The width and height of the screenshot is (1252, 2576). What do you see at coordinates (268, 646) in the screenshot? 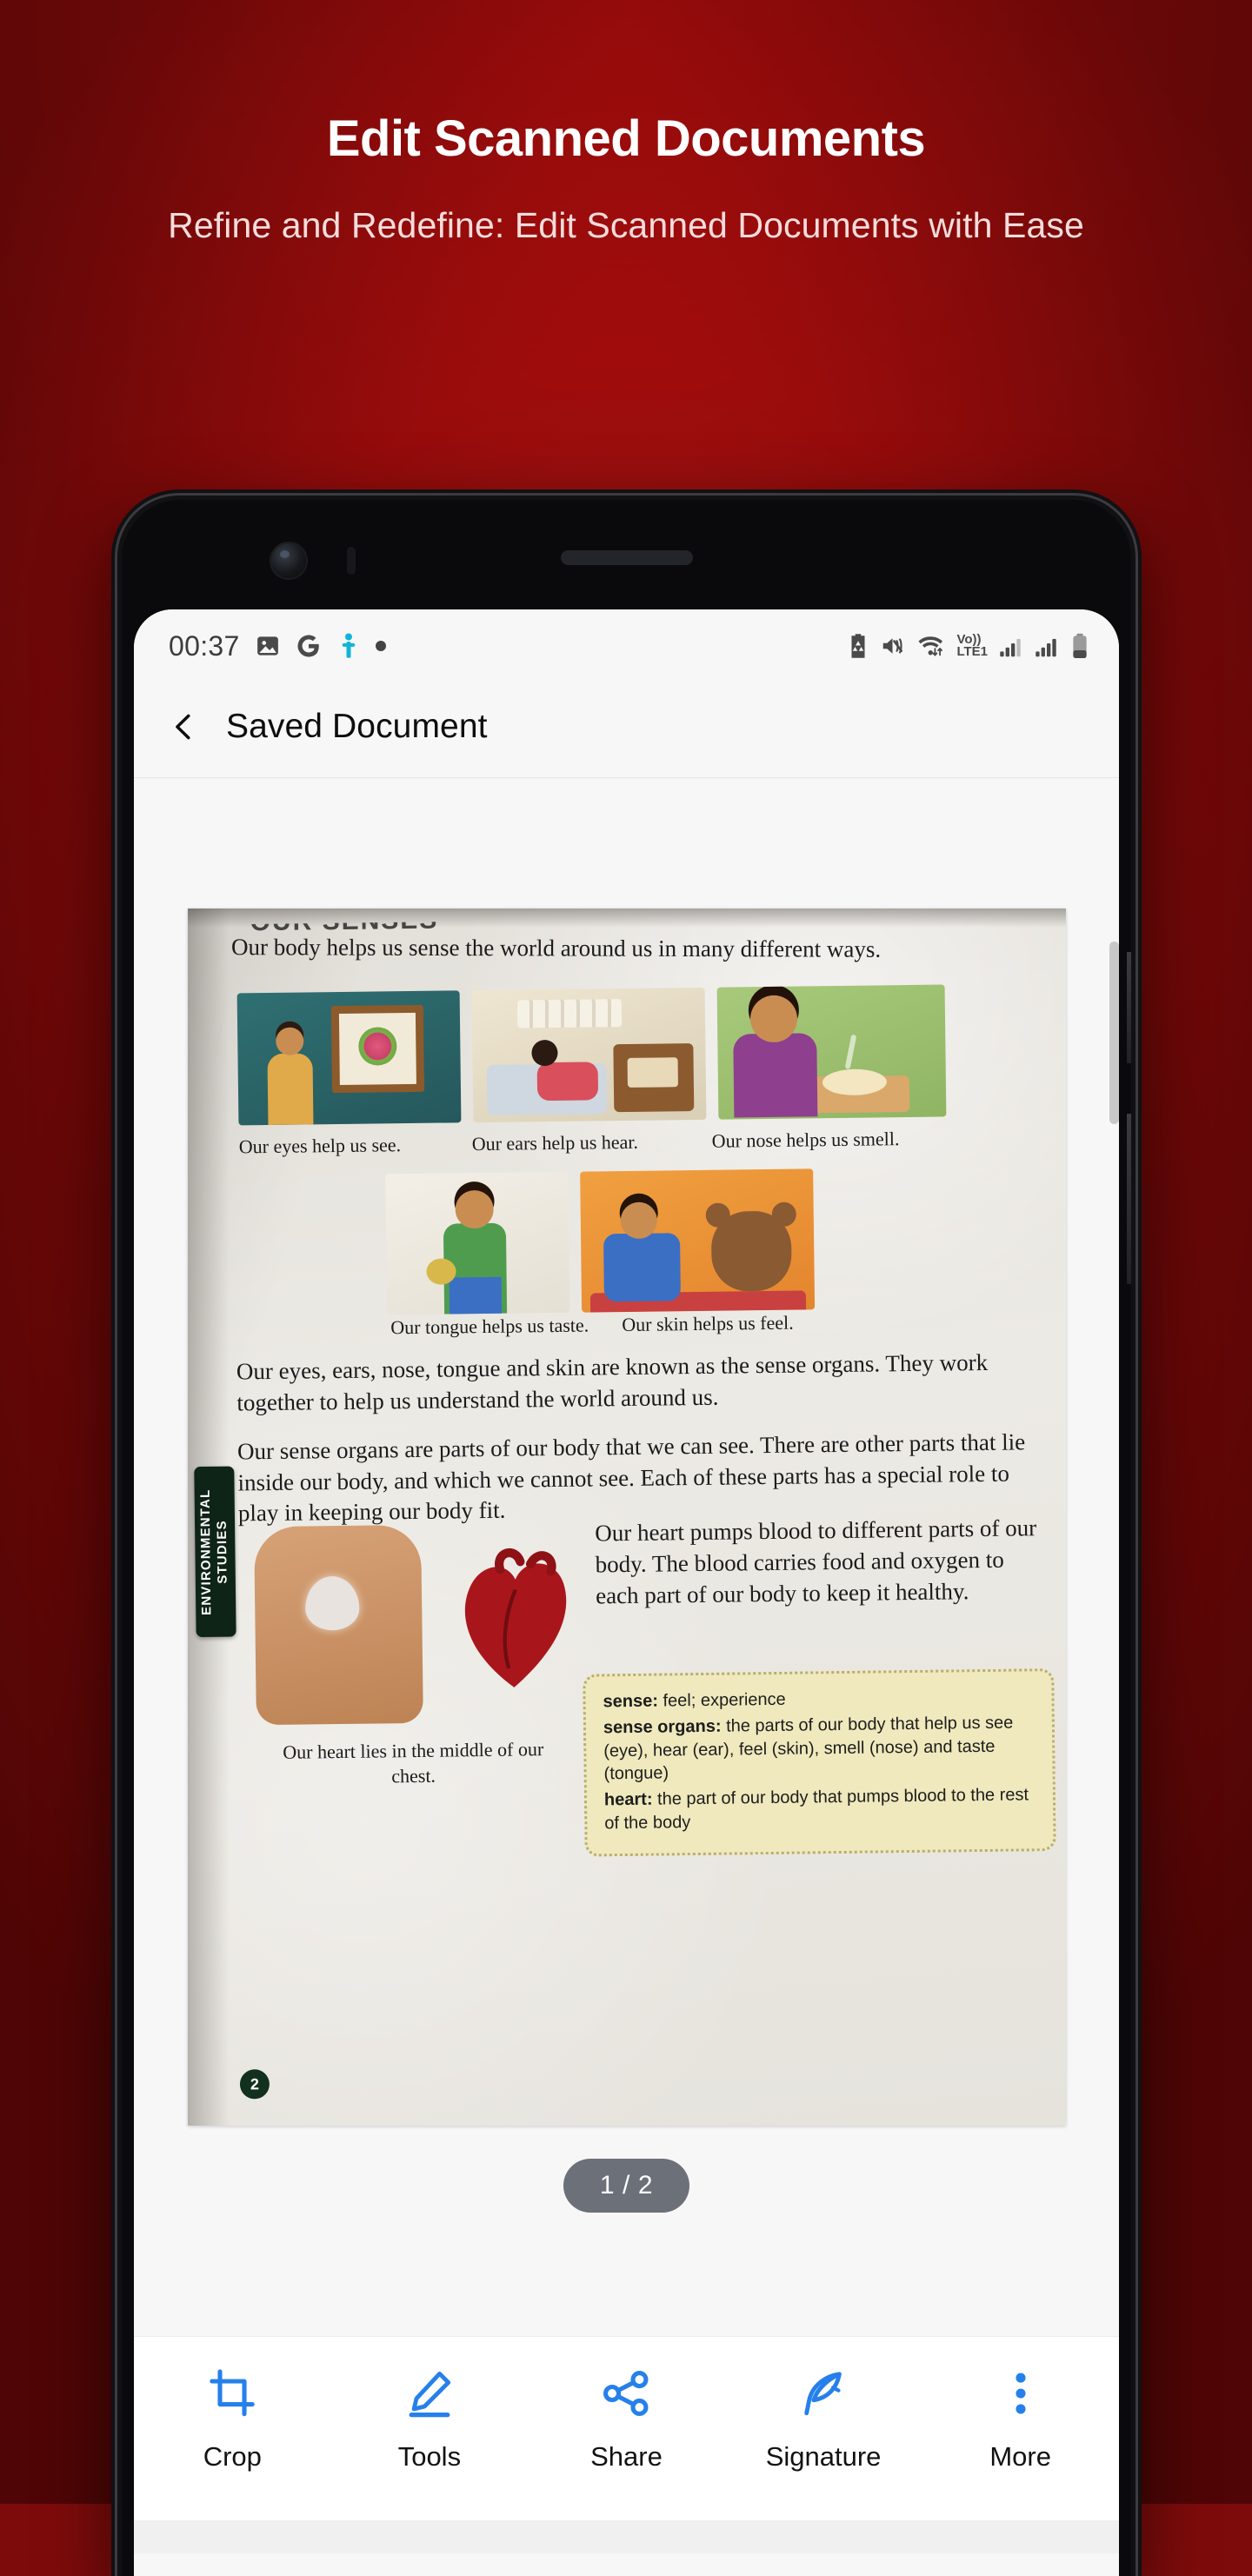
I see `image-icon` at bounding box center [268, 646].